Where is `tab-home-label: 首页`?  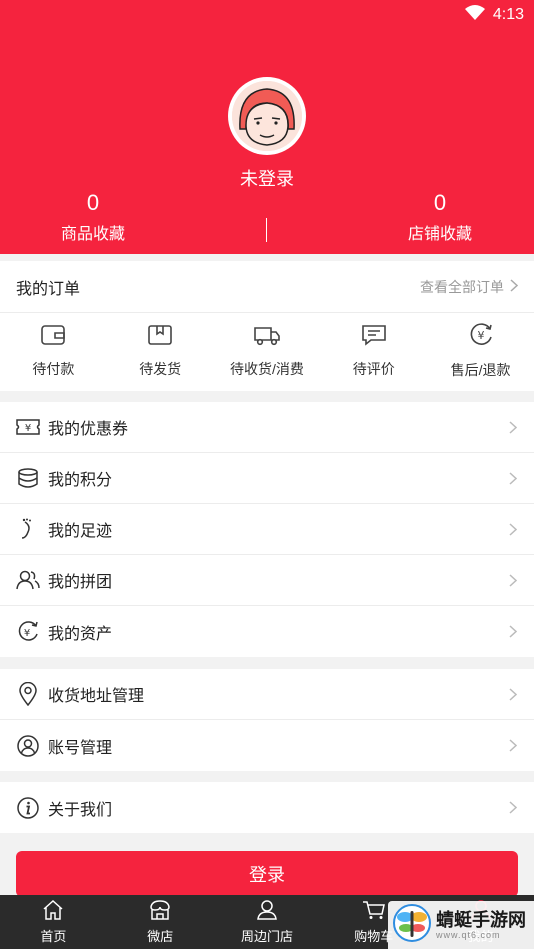
tab-home-label: 首页 is located at coordinates (53, 936).